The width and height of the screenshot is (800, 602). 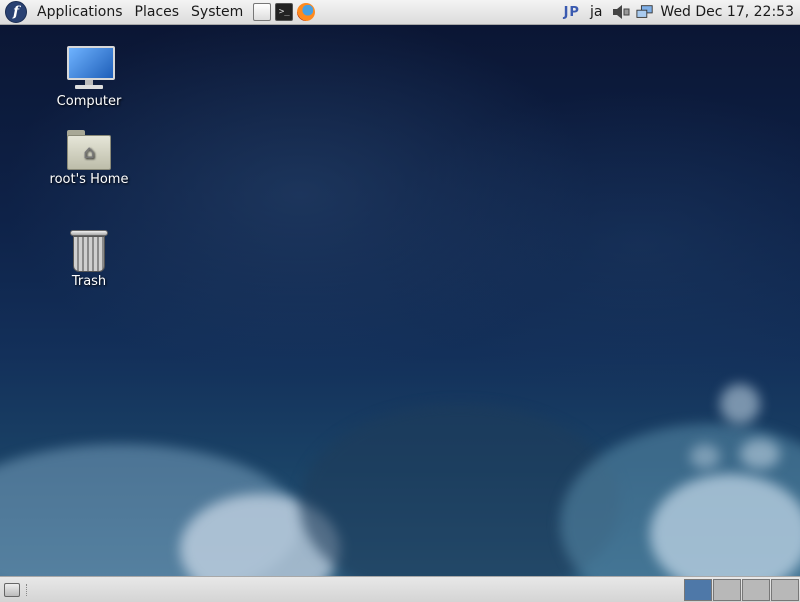 What do you see at coordinates (12, 589) in the screenshot?
I see `show-desktop-icon` at bounding box center [12, 589].